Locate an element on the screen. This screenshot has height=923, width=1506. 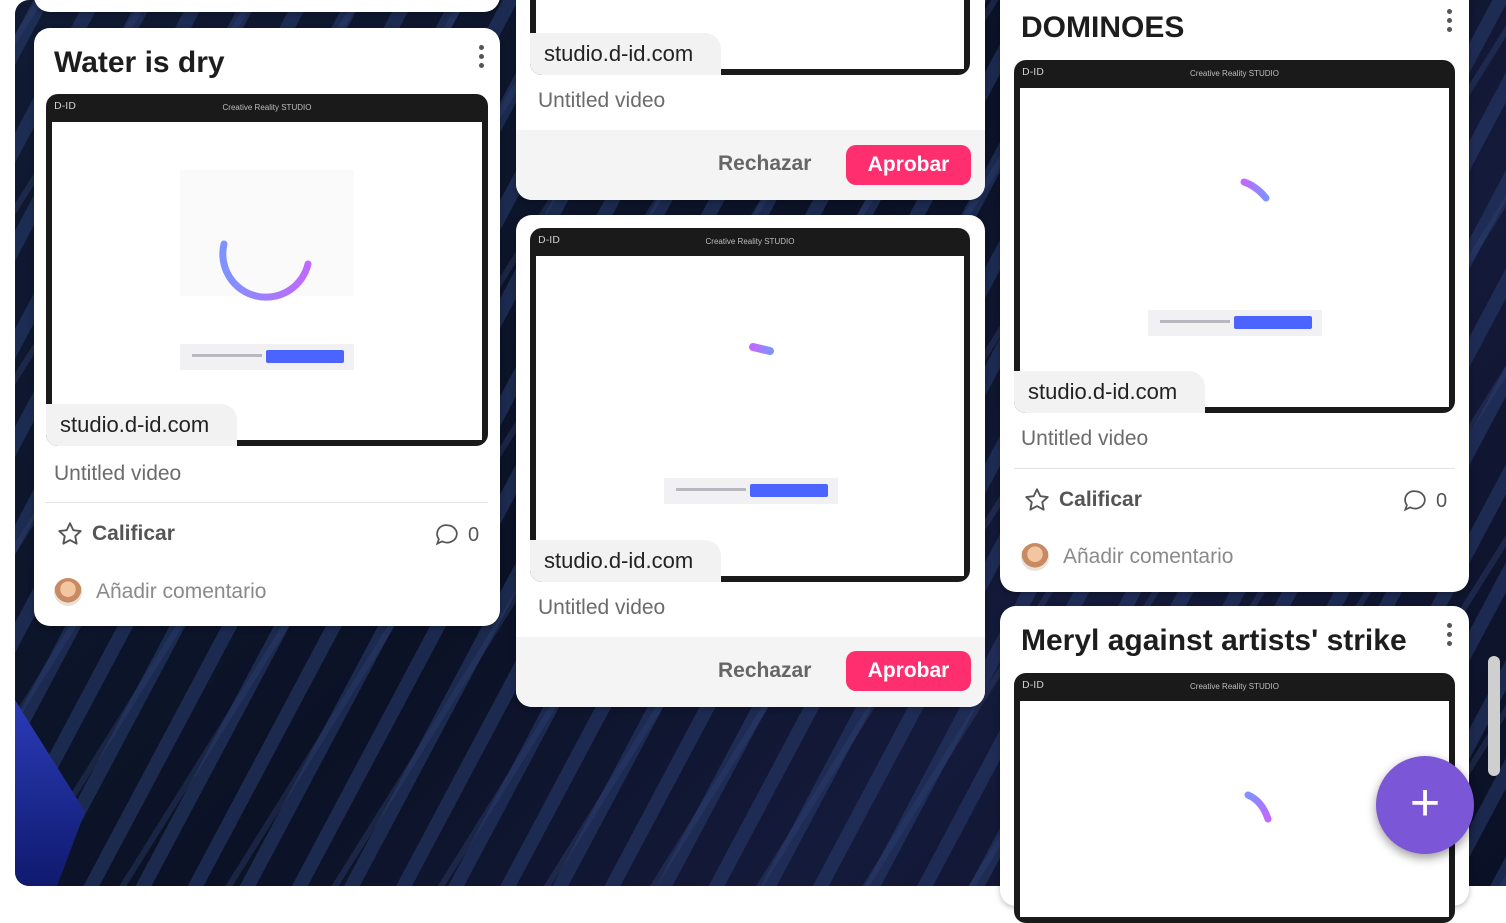
card-title: Meryl against artists' strike is located at coordinates (1214, 640).